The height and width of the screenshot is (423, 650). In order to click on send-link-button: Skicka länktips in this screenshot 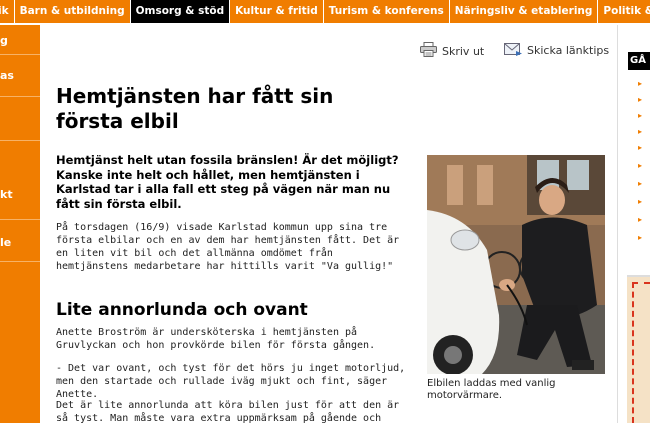, I will do `click(556, 50)`.